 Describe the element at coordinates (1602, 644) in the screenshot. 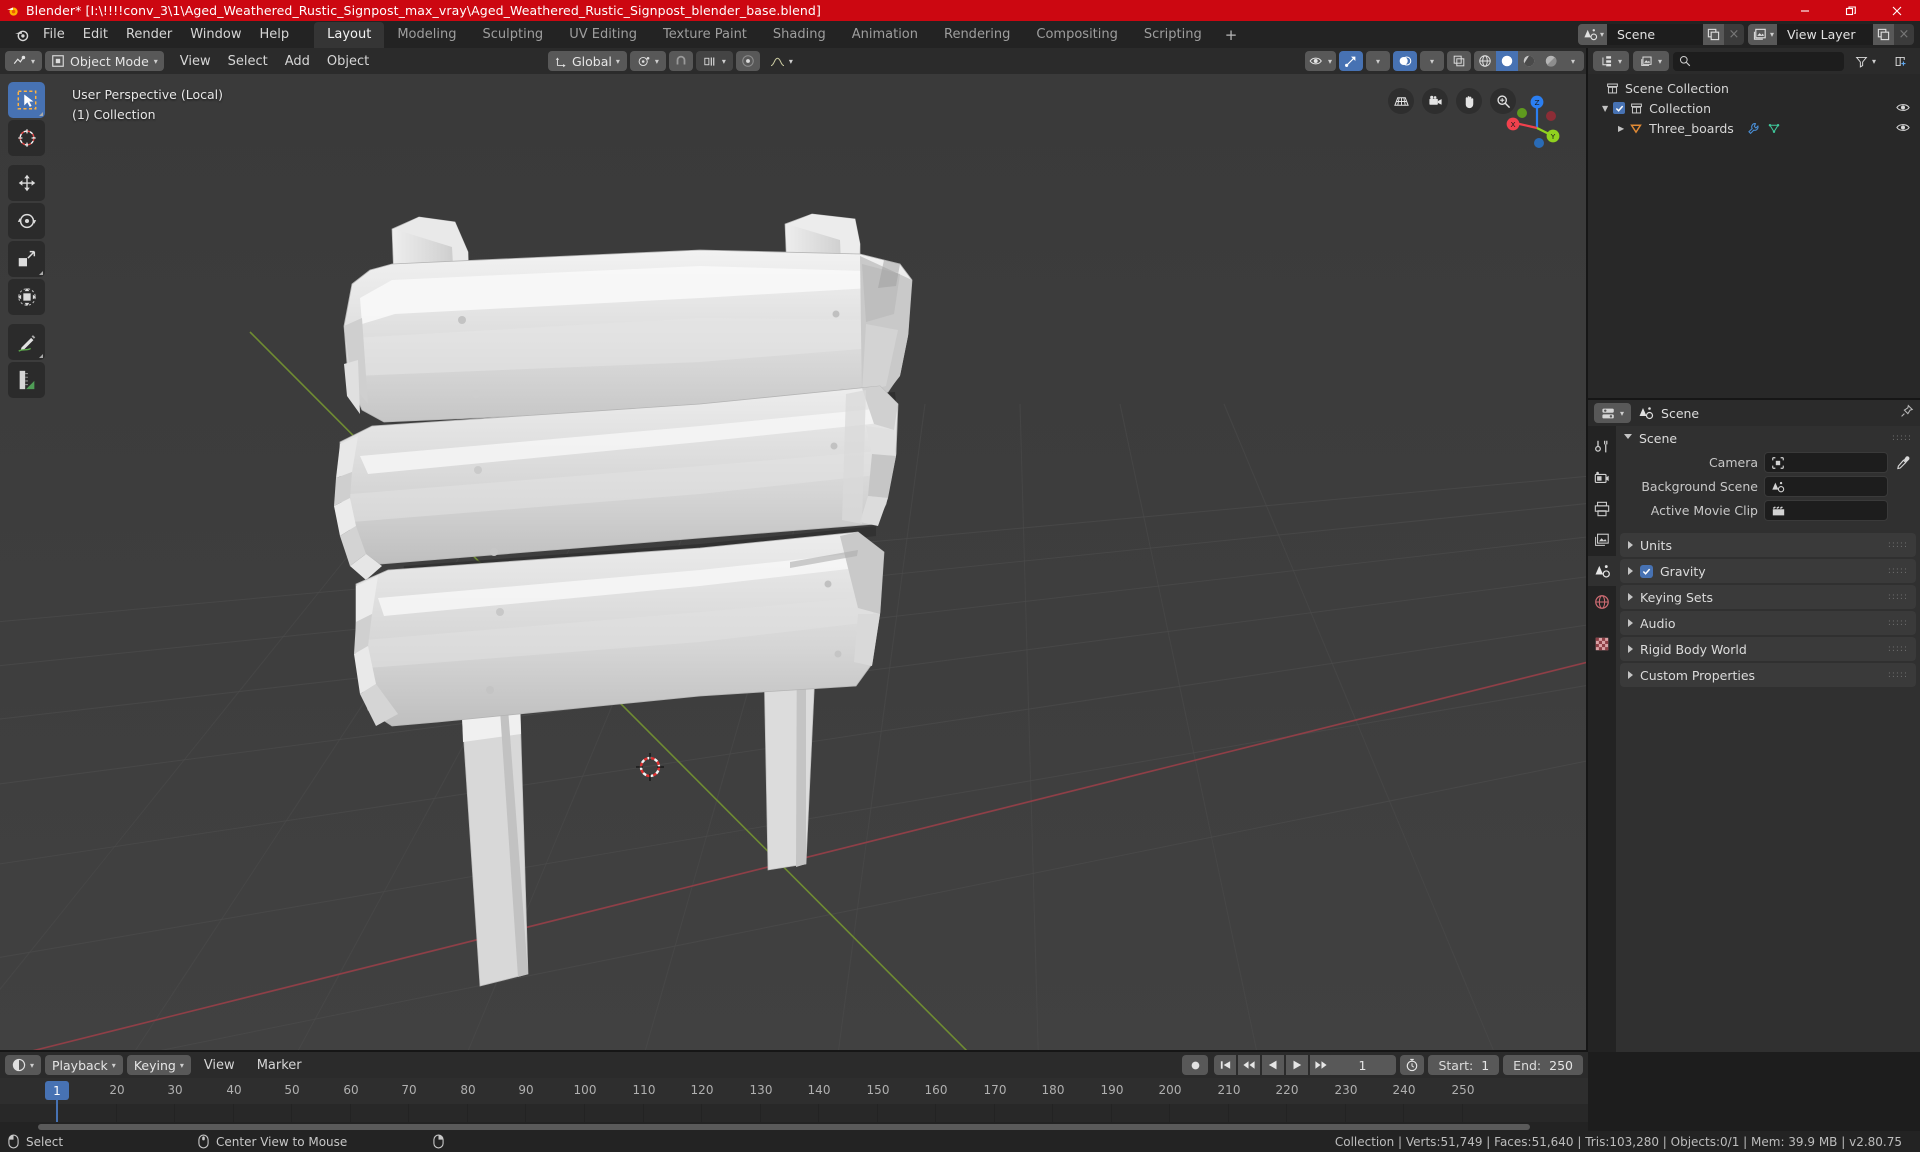

I see `properties-tab-texture` at that location.